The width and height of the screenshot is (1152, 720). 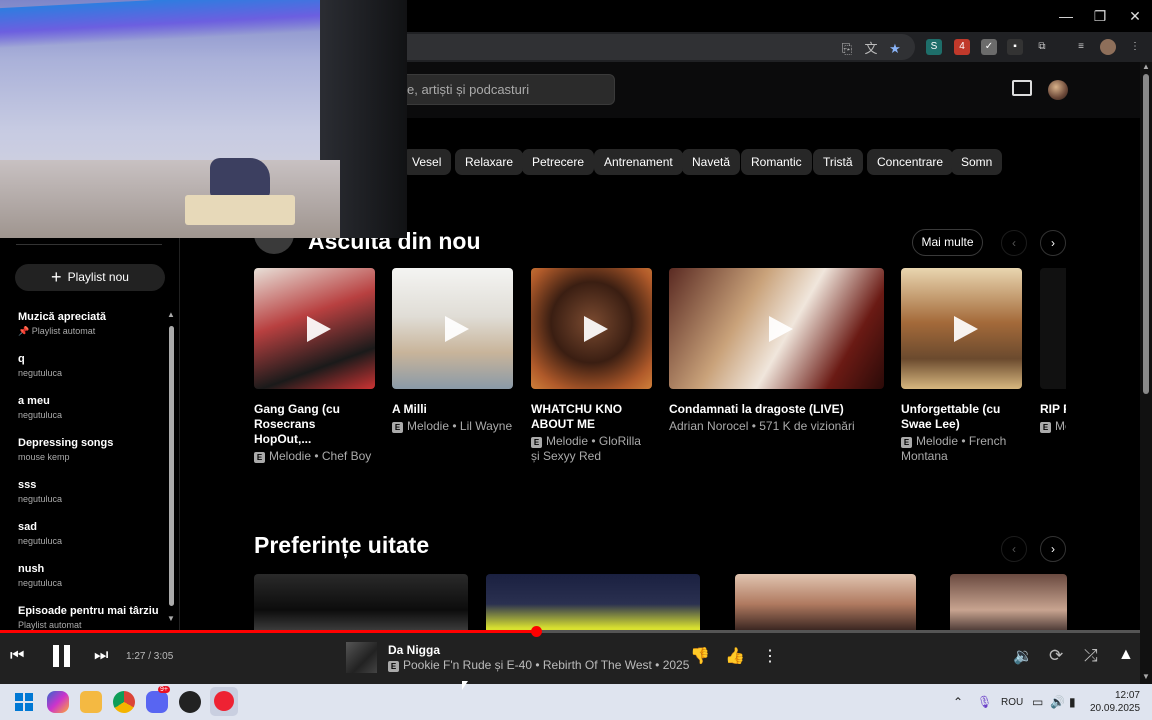 What do you see at coordinates (1091, 656) in the screenshot?
I see `shuffle-icon: ⤮` at bounding box center [1091, 656].